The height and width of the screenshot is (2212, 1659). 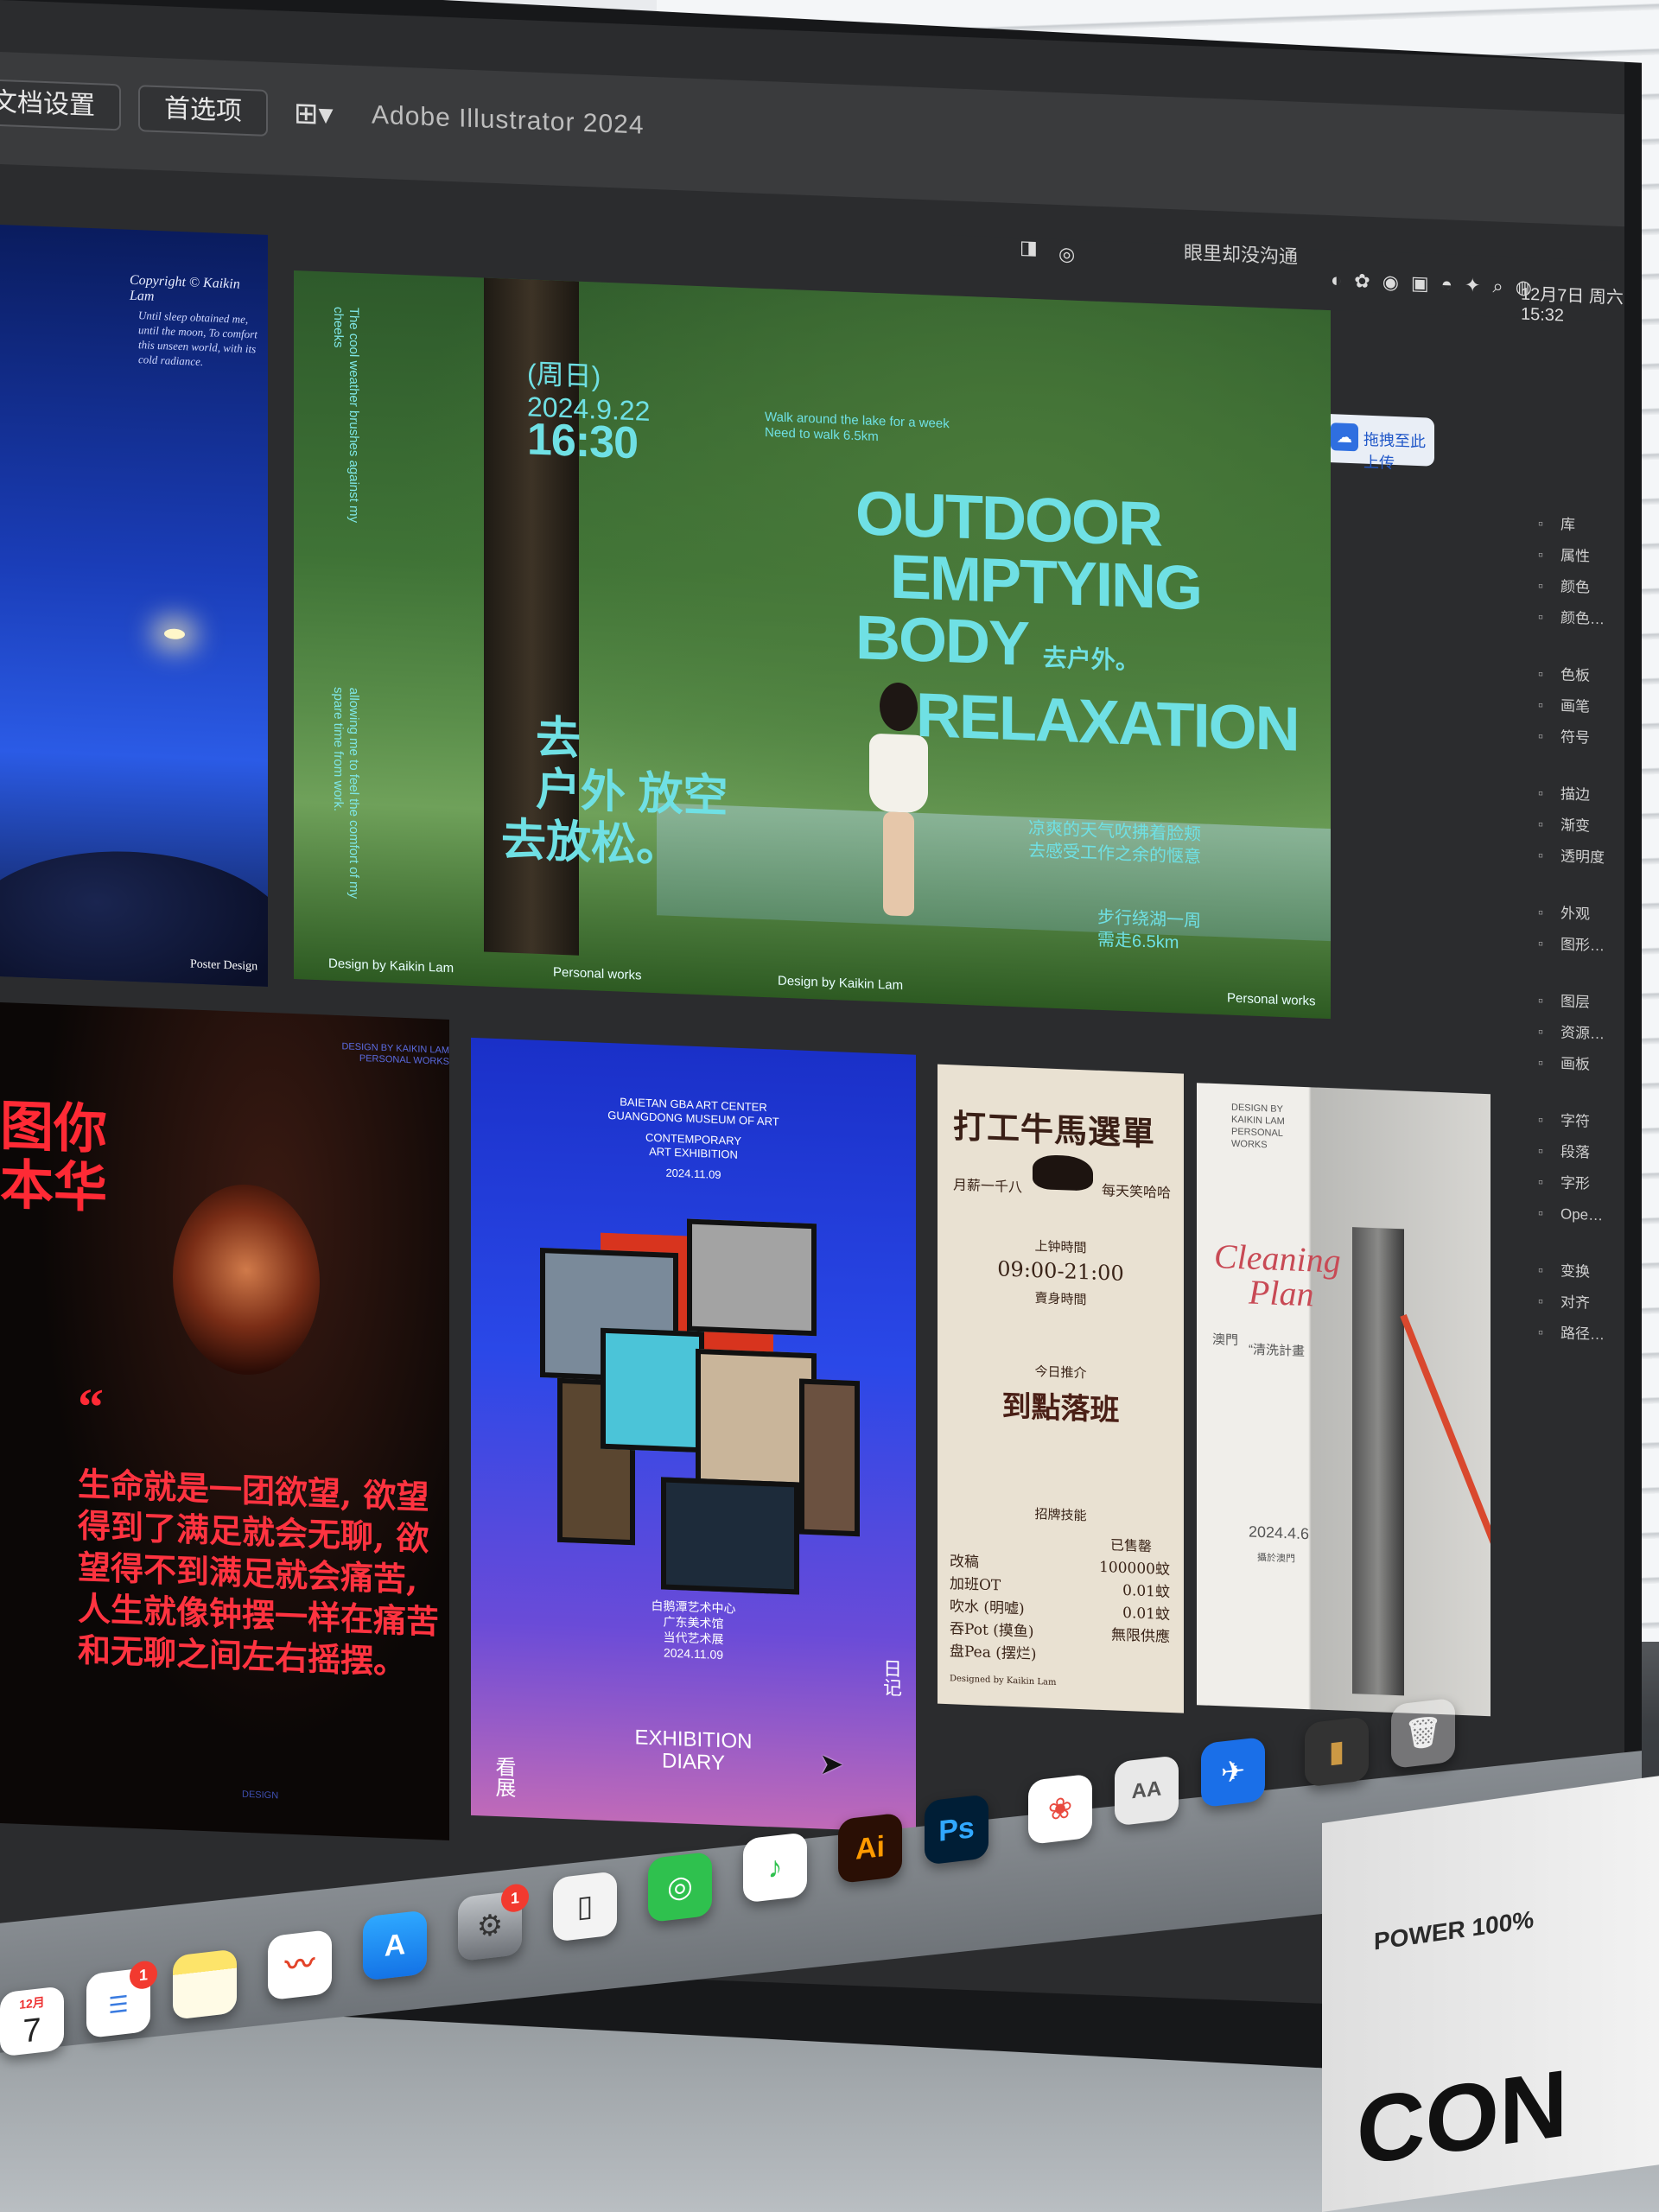 What do you see at coordinates (812, 139) in the screenshot?
I see `app-toolbar: 文档设置 首选项 ⊞▾ Adobe Illustrator 2024` at bounding box center [812, 139].